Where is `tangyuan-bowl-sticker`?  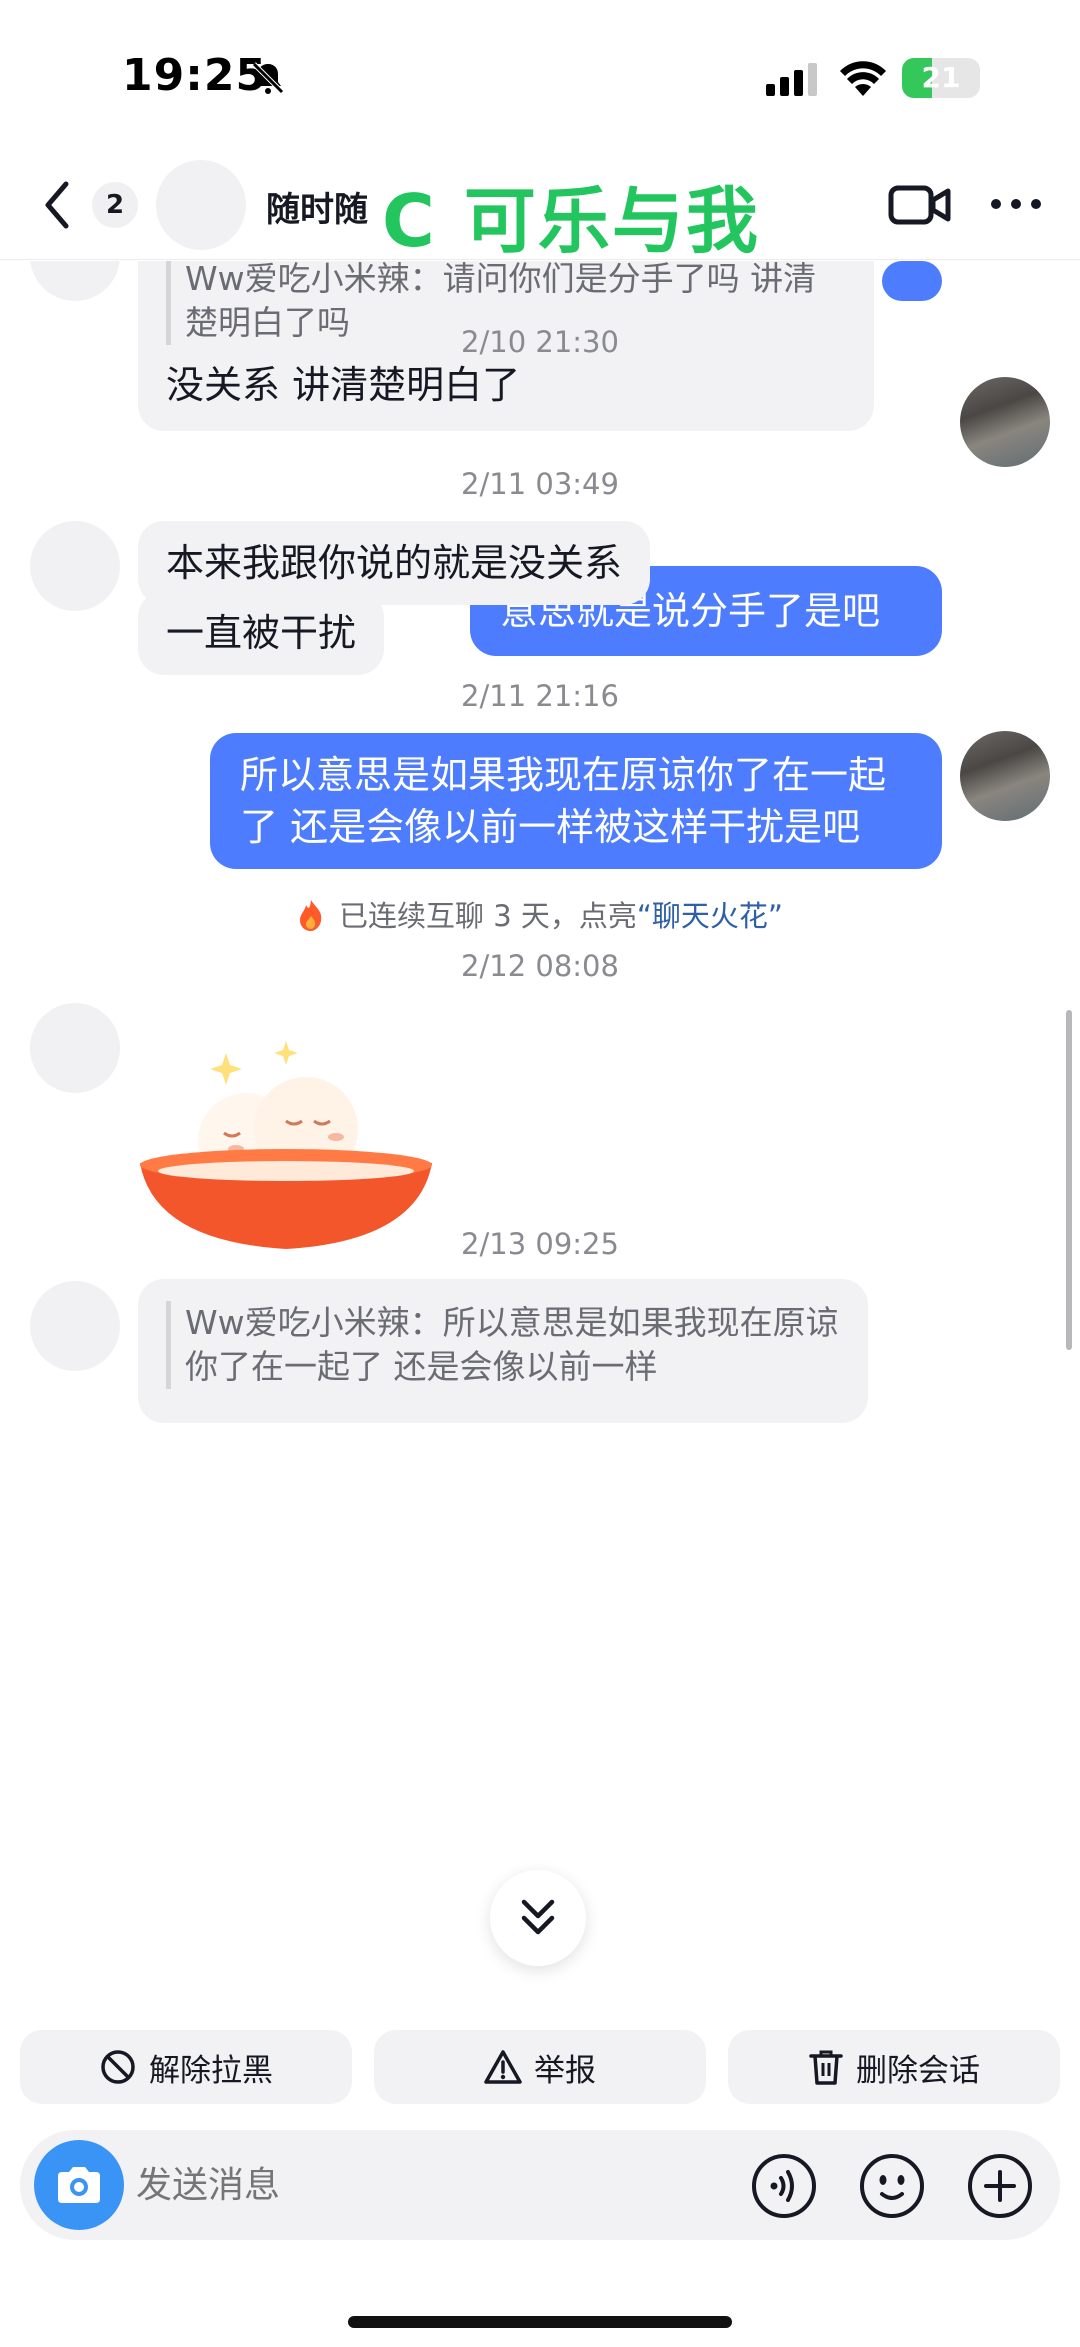
tangyuan-bowl-sticker is located at coordinates (286, 1131).